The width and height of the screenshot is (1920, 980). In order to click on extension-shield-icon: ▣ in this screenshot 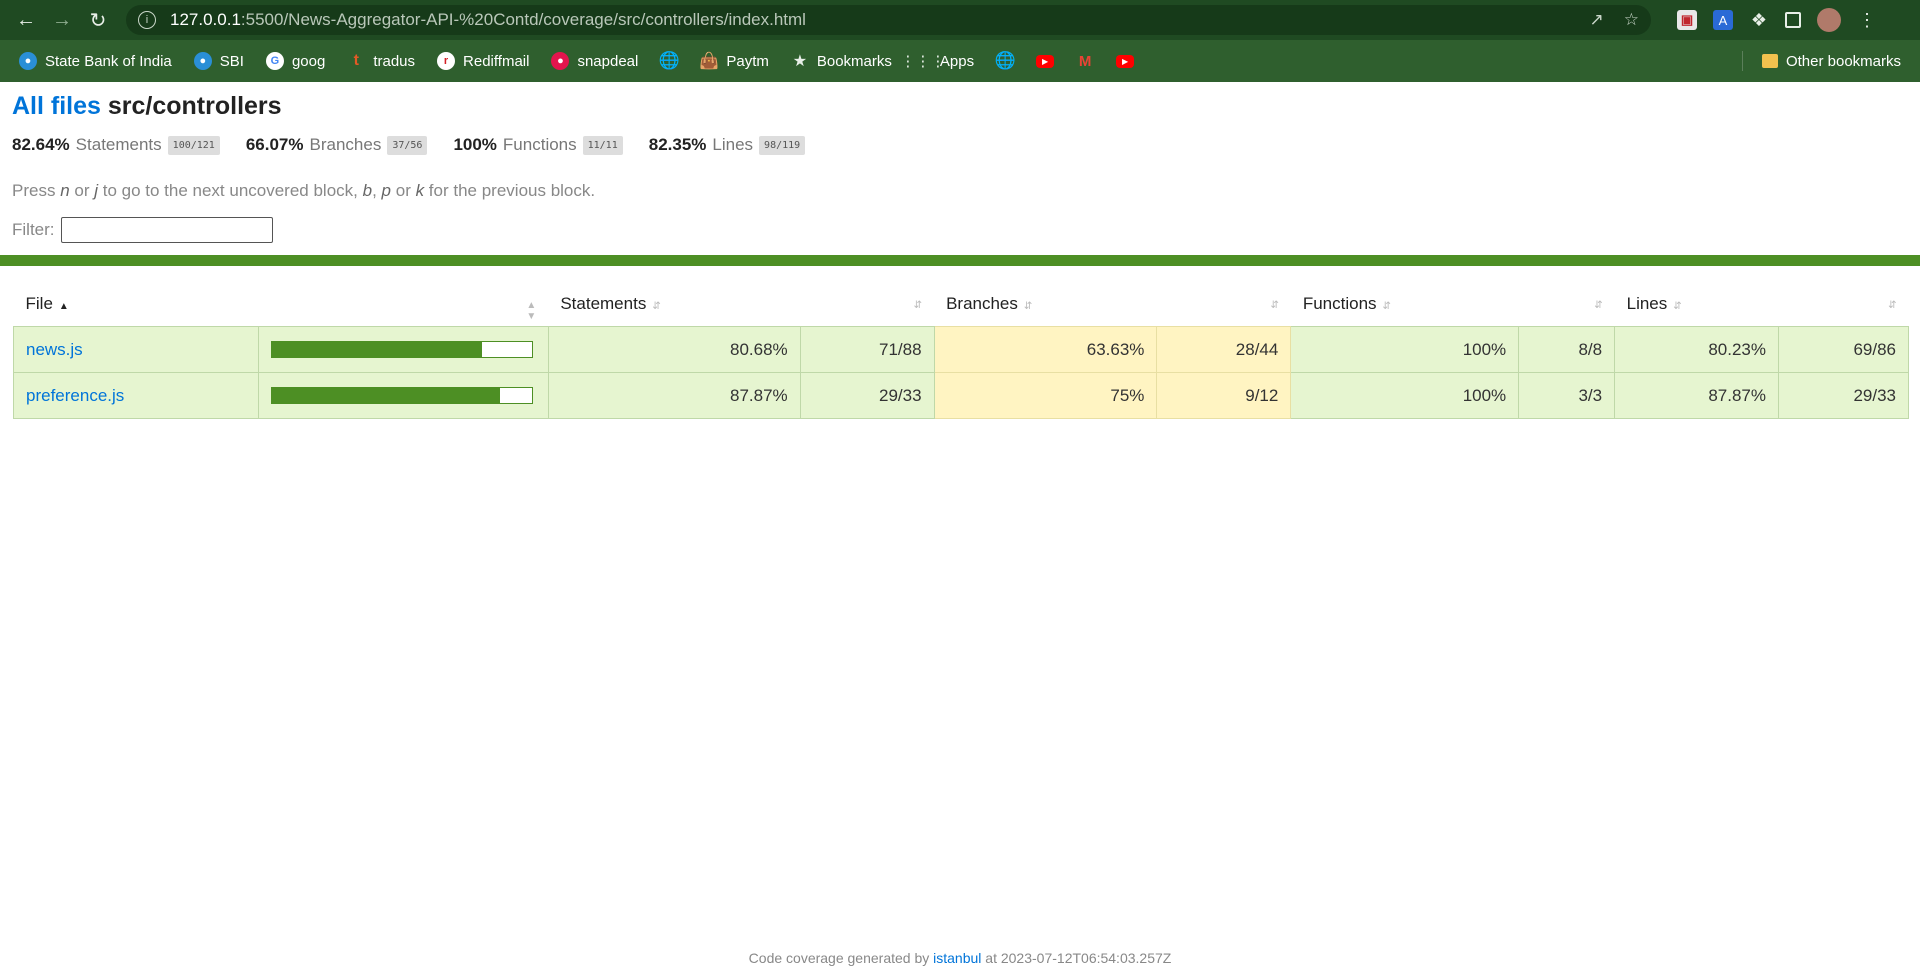, I will do `click(1687, 20)`.